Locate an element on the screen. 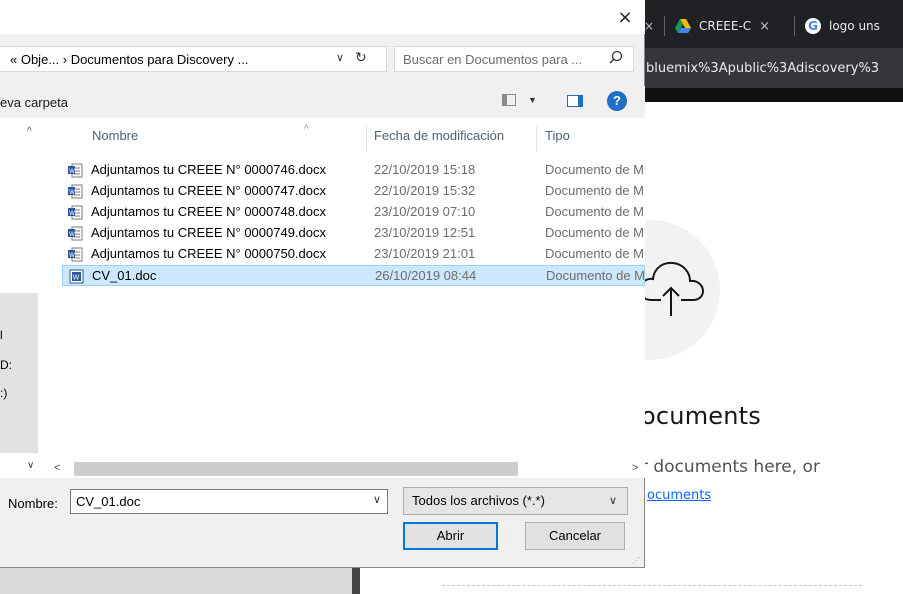 The width and height of the screenshot is (903, 594). background-panel is located at coordinates (180, 581).